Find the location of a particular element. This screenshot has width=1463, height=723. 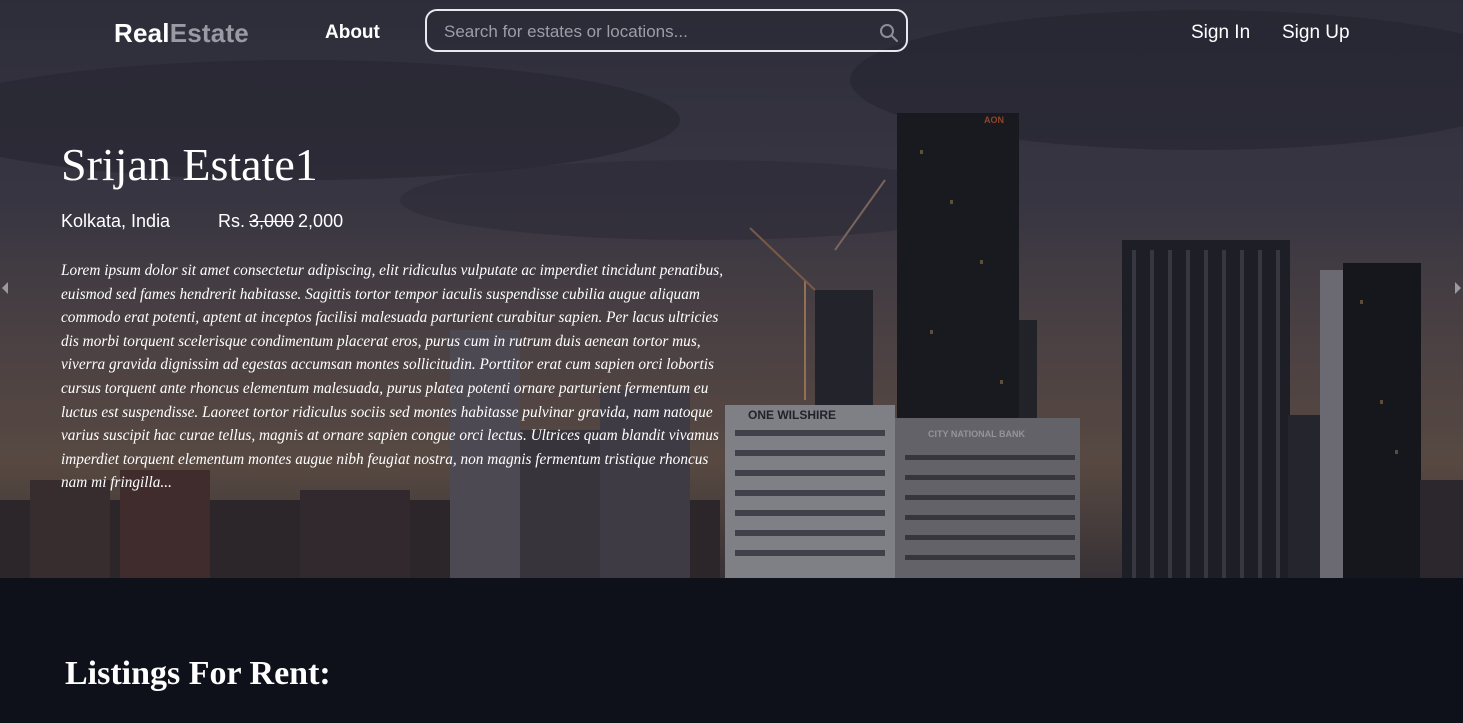

nav-link-about: About is located at coordinates (352, 33).